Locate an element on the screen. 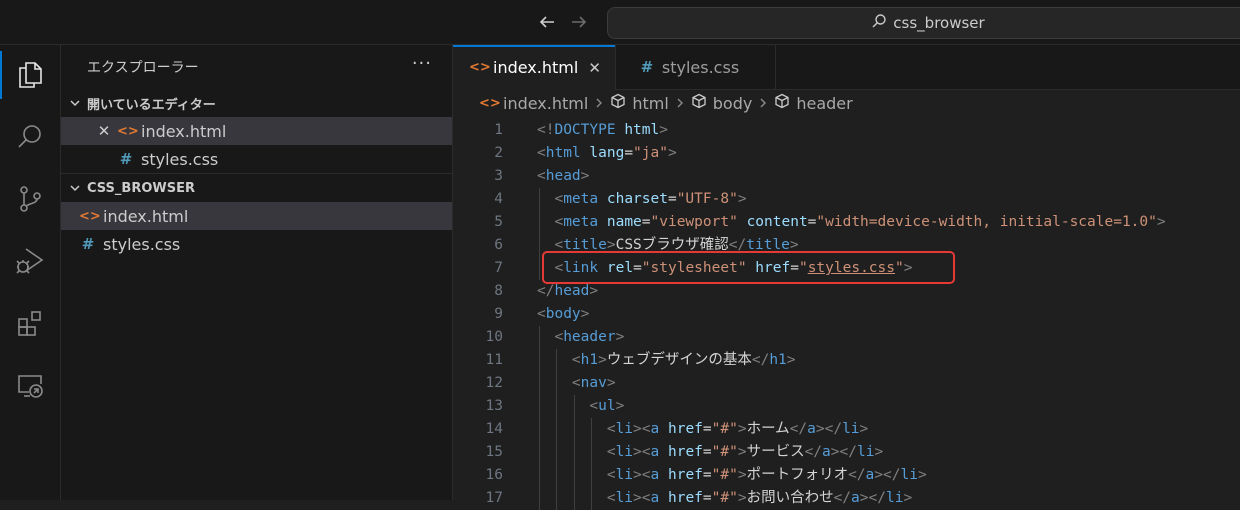 This screenshot has height=510, width=1240. breadcrumb-item: index.html is located at coordinates (545, 103).